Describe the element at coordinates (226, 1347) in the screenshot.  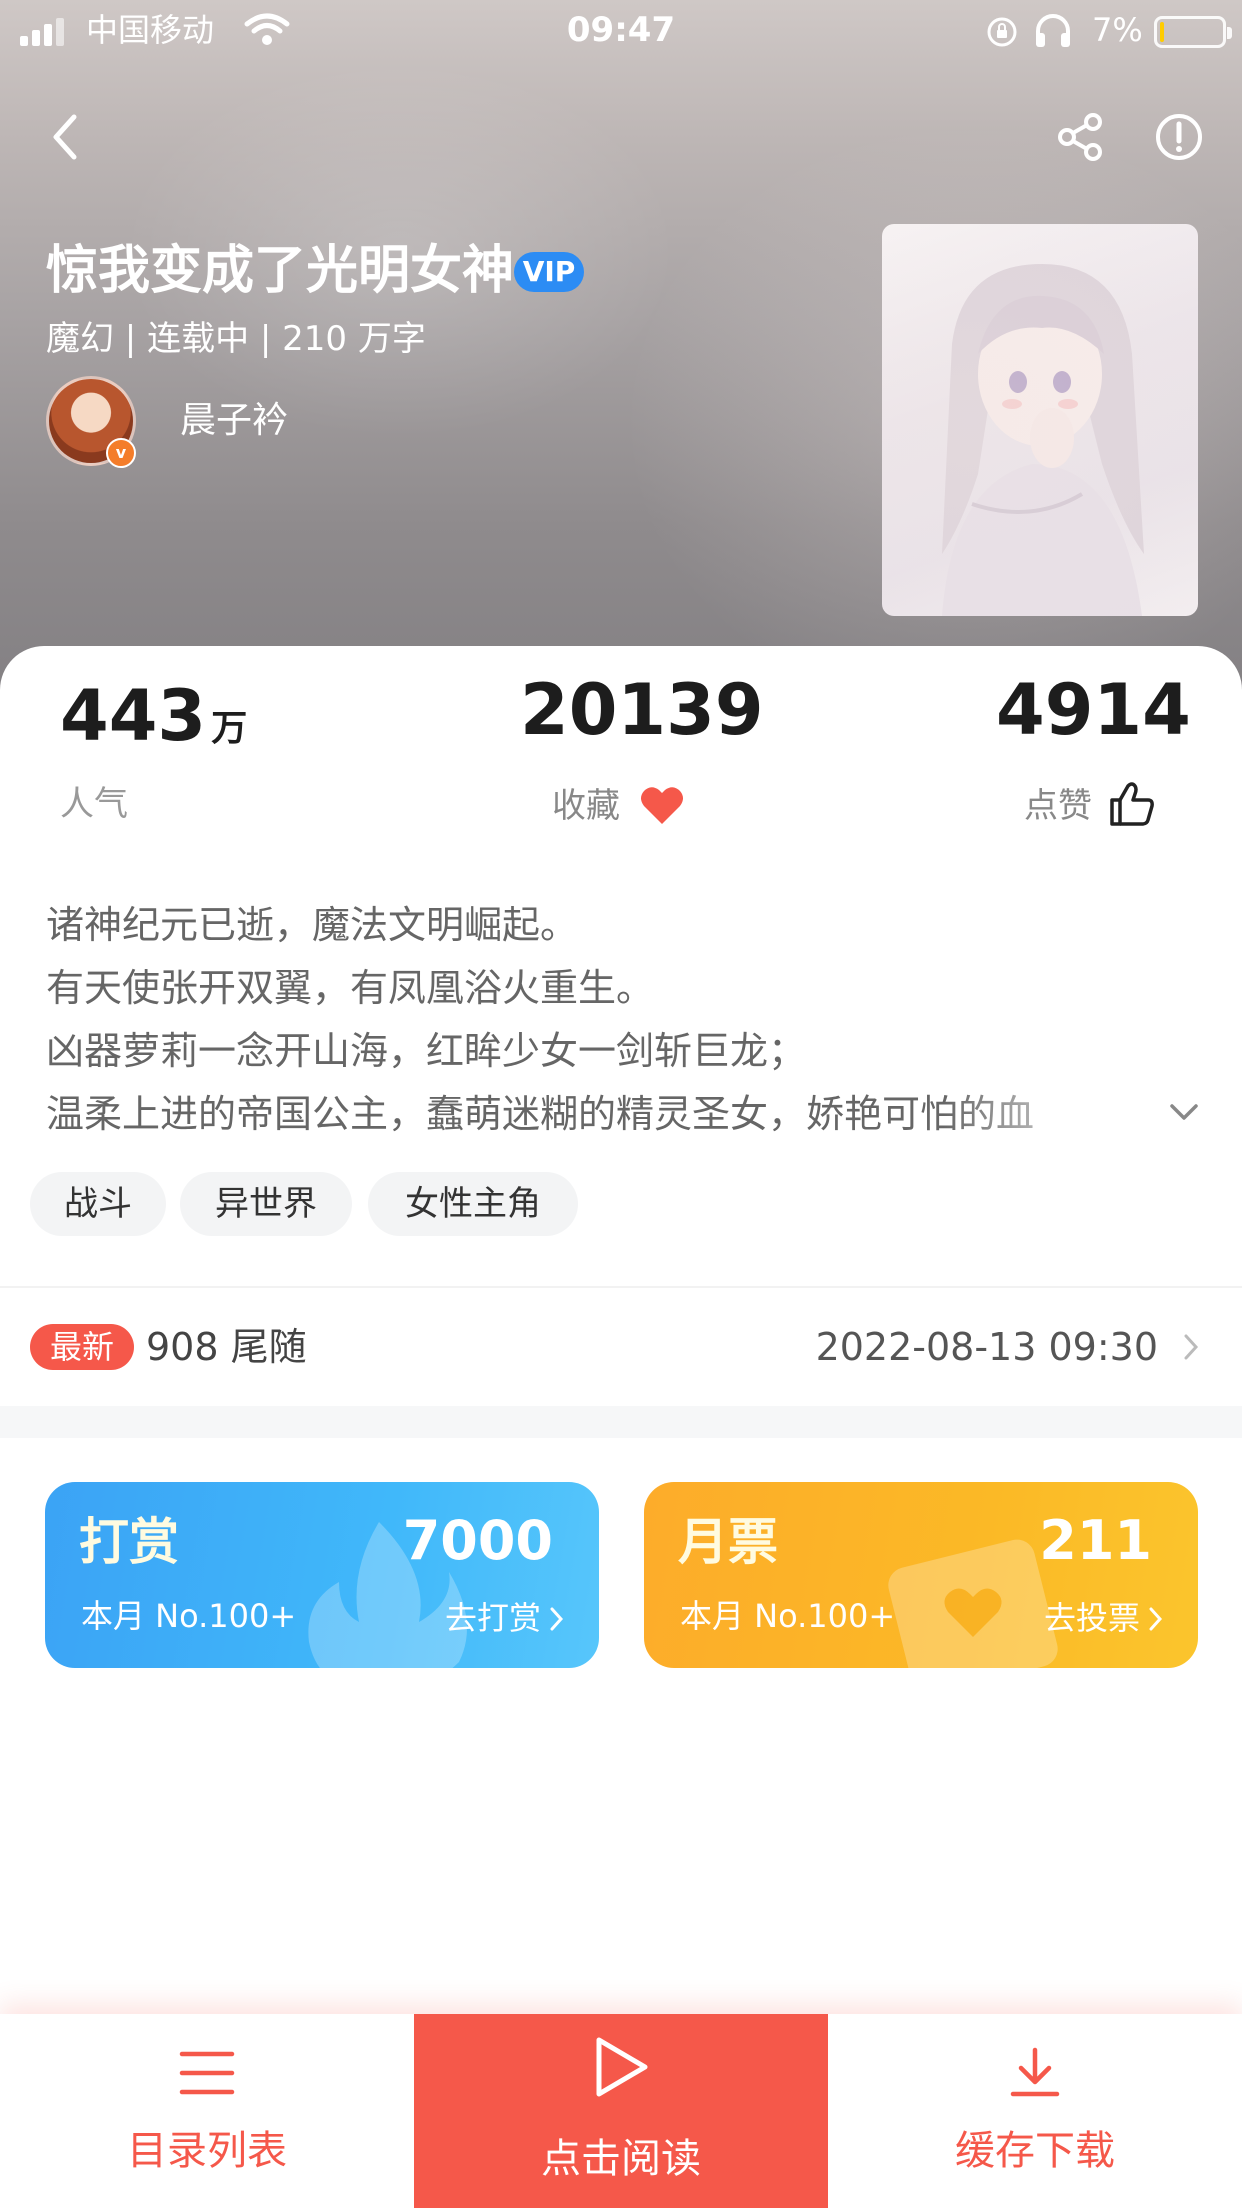
I see `latest-chapter-title: 908 尾随` at that location.